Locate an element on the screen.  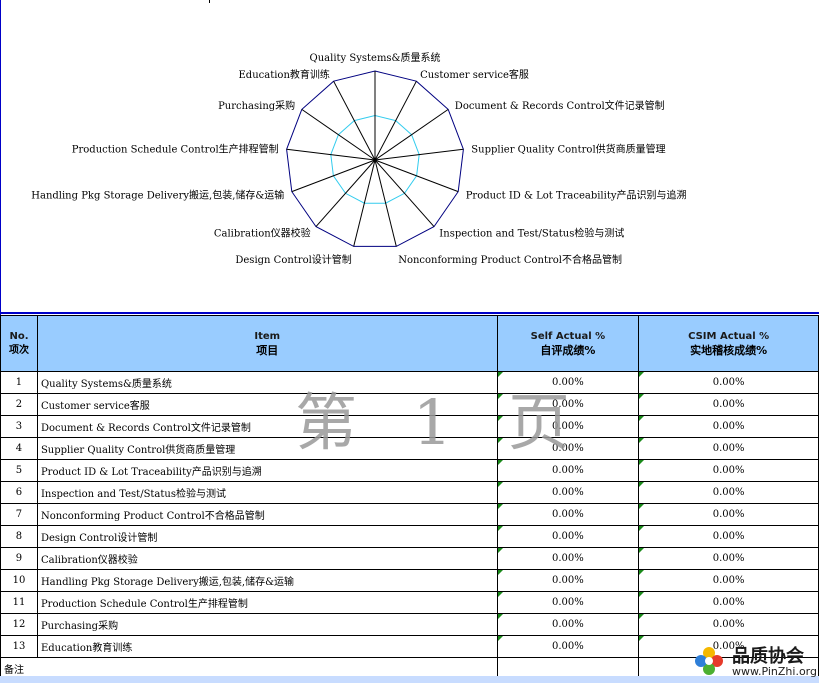
row-no: 5 is located at coordinates (19, 470).